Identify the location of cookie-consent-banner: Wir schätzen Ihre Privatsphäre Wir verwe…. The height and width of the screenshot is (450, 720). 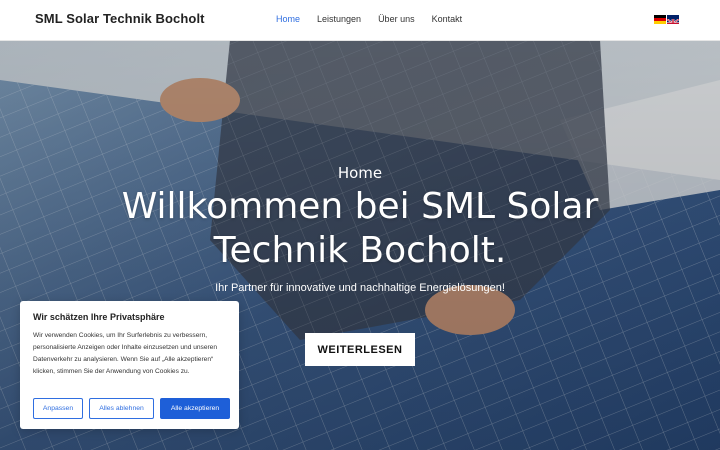
(129, 365).